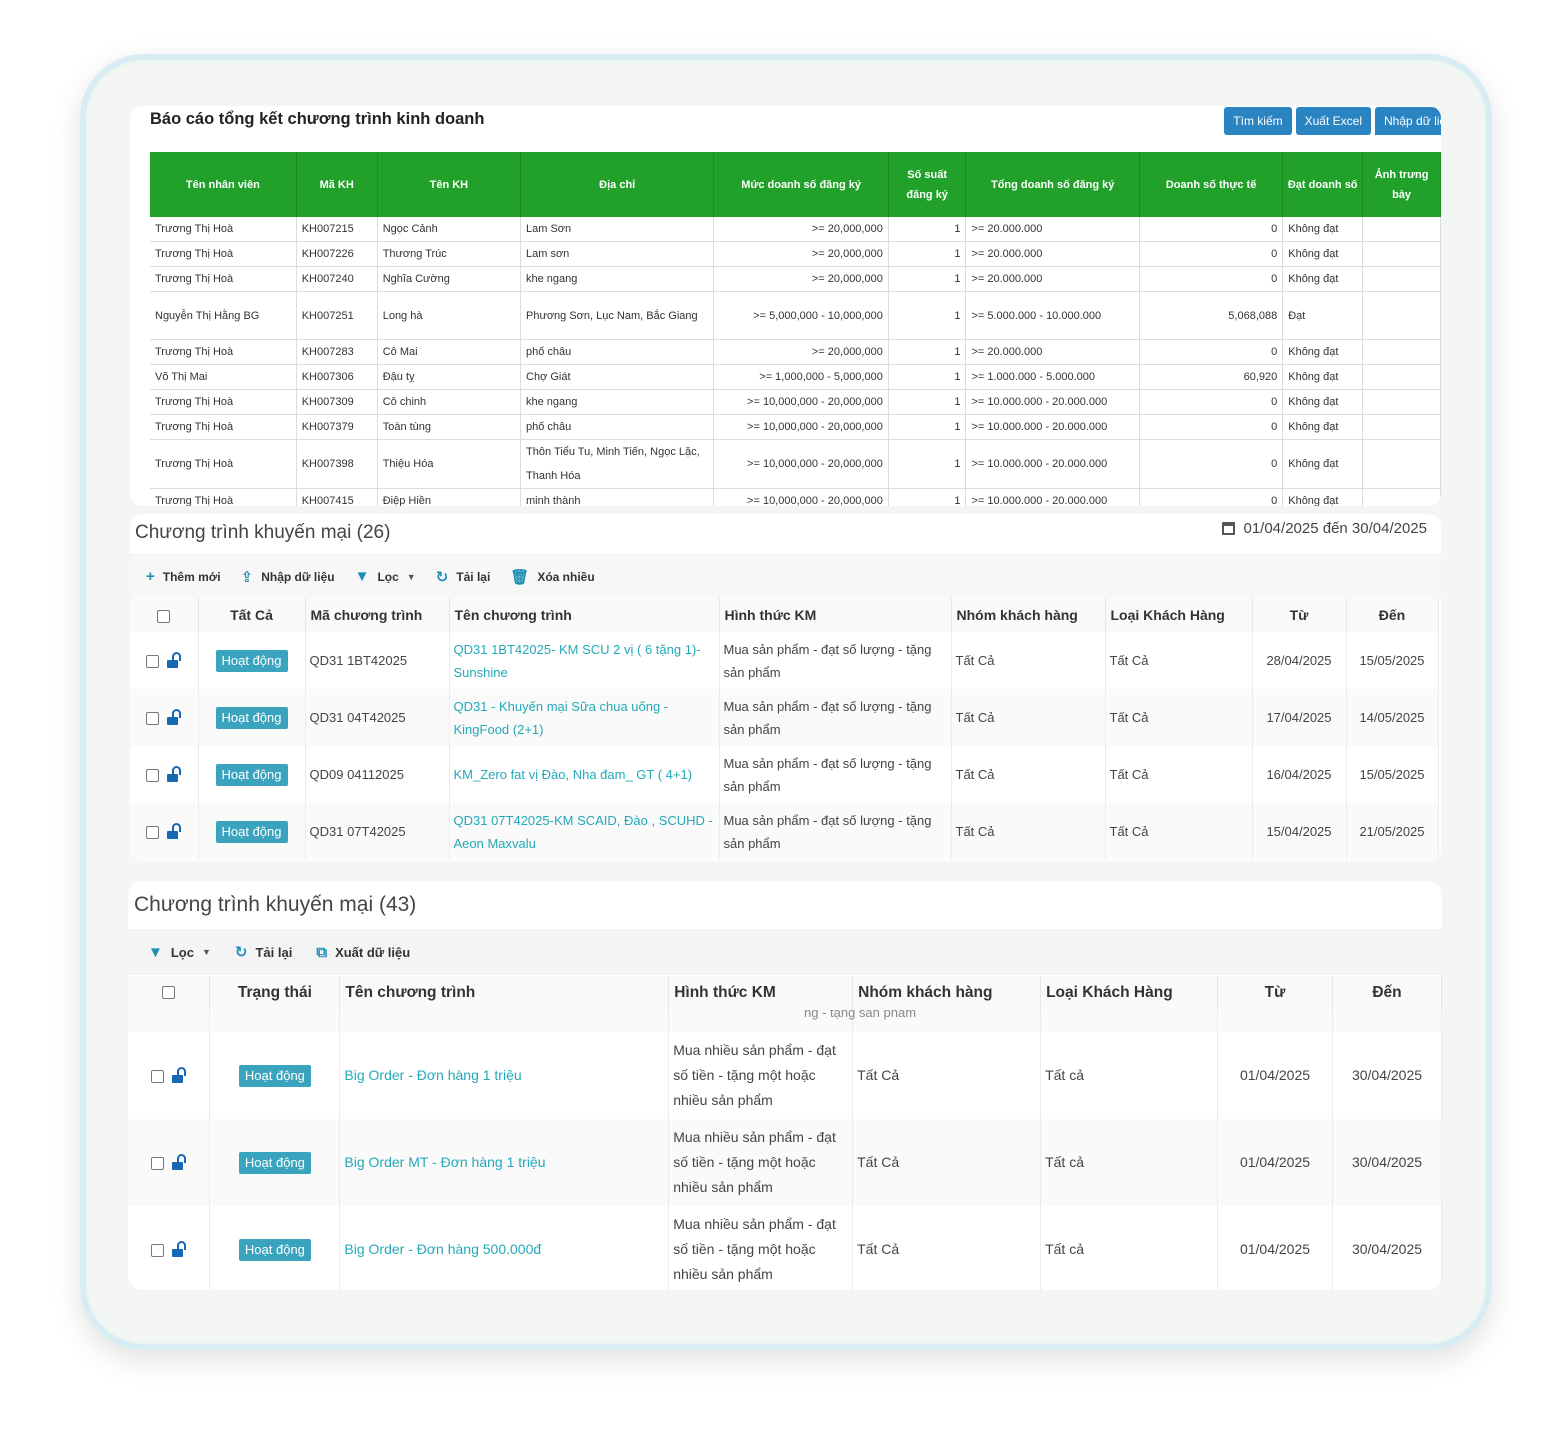 This screenshot has width=1564, height=1437. Describe the element at coordinates (584, 774) in the screenshot. I see `program-name-link: KM_Zero fat vị Đào, Nha đam_ GT ( 4+1)` at that location.